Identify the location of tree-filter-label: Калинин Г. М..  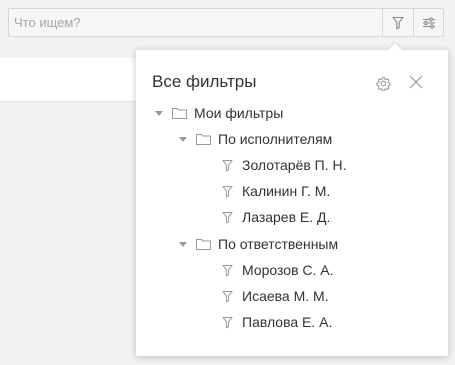
(286, 191).